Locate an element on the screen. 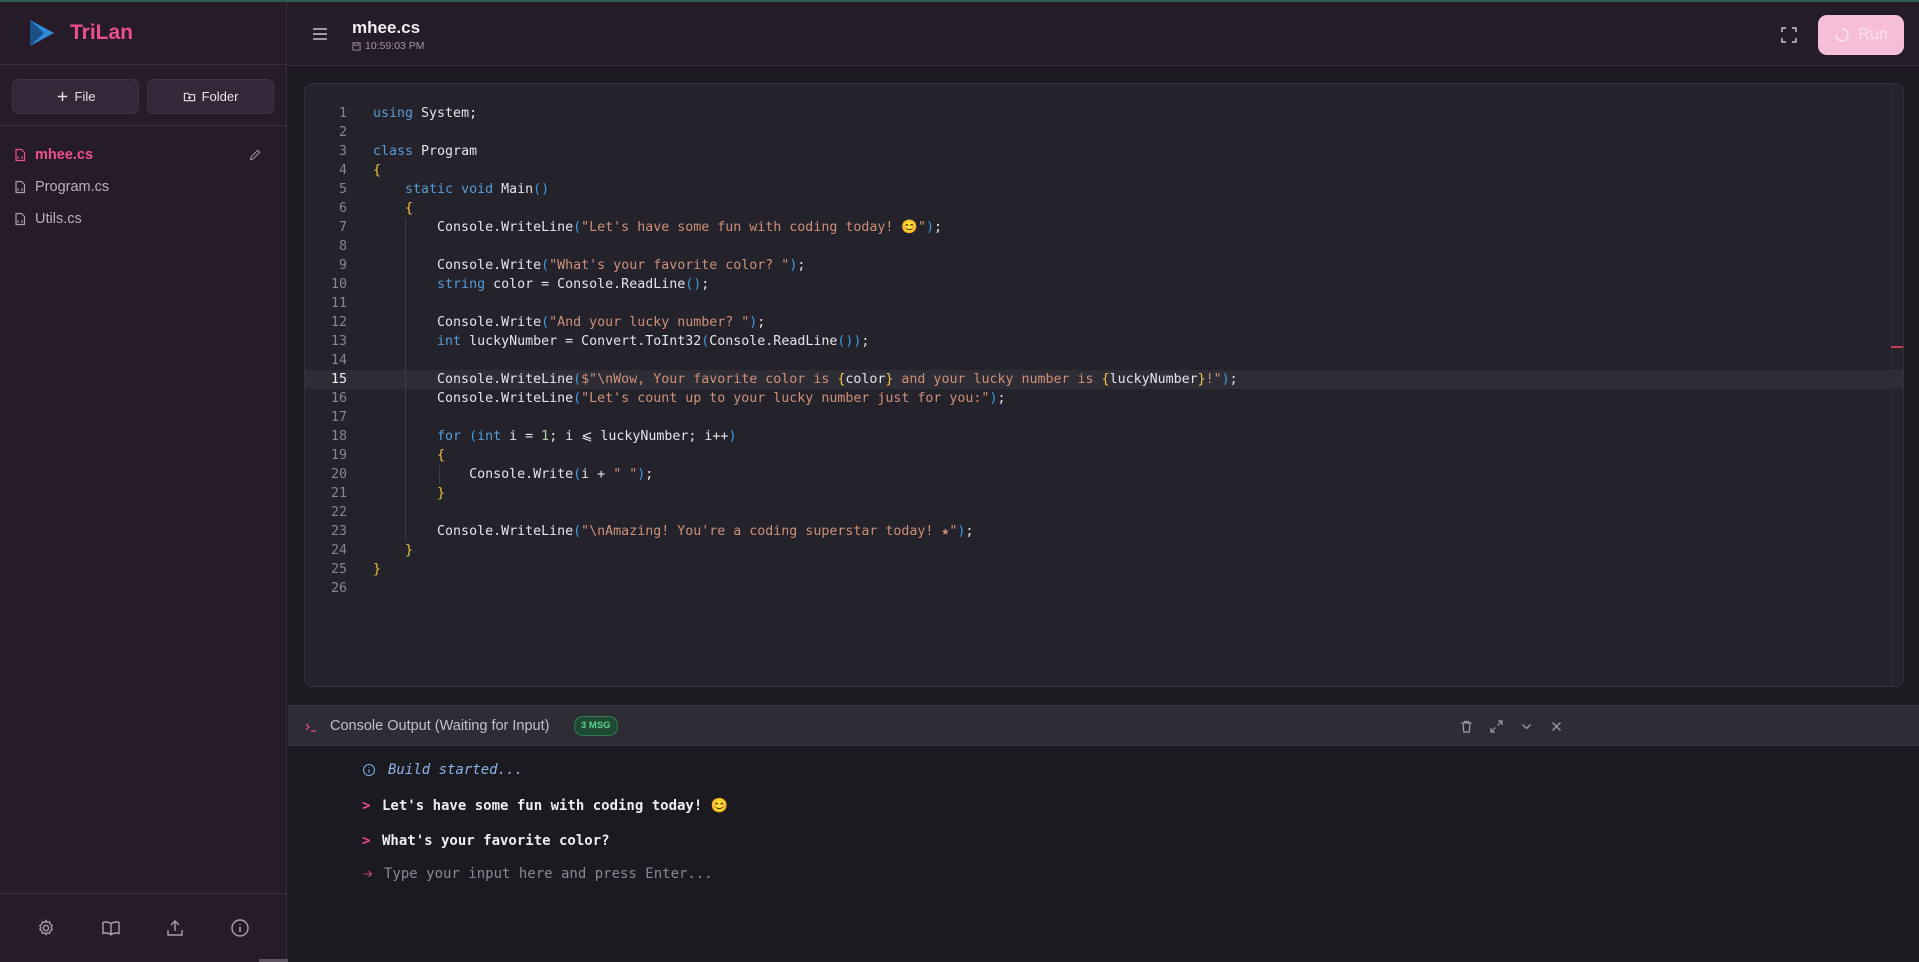 Image resolution: width=1919 pixels, height=962 pixels. code-line: 1 using System; is located at coordinates (1104, 113).